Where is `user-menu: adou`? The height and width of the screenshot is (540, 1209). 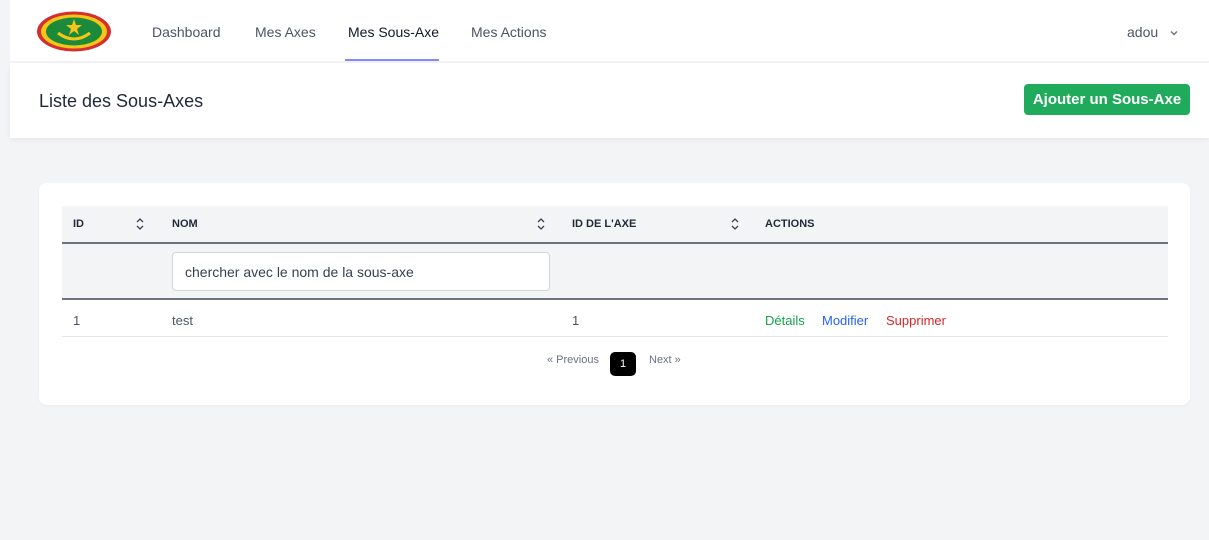
user-menu: adou is located at coordinates (1153, 31).